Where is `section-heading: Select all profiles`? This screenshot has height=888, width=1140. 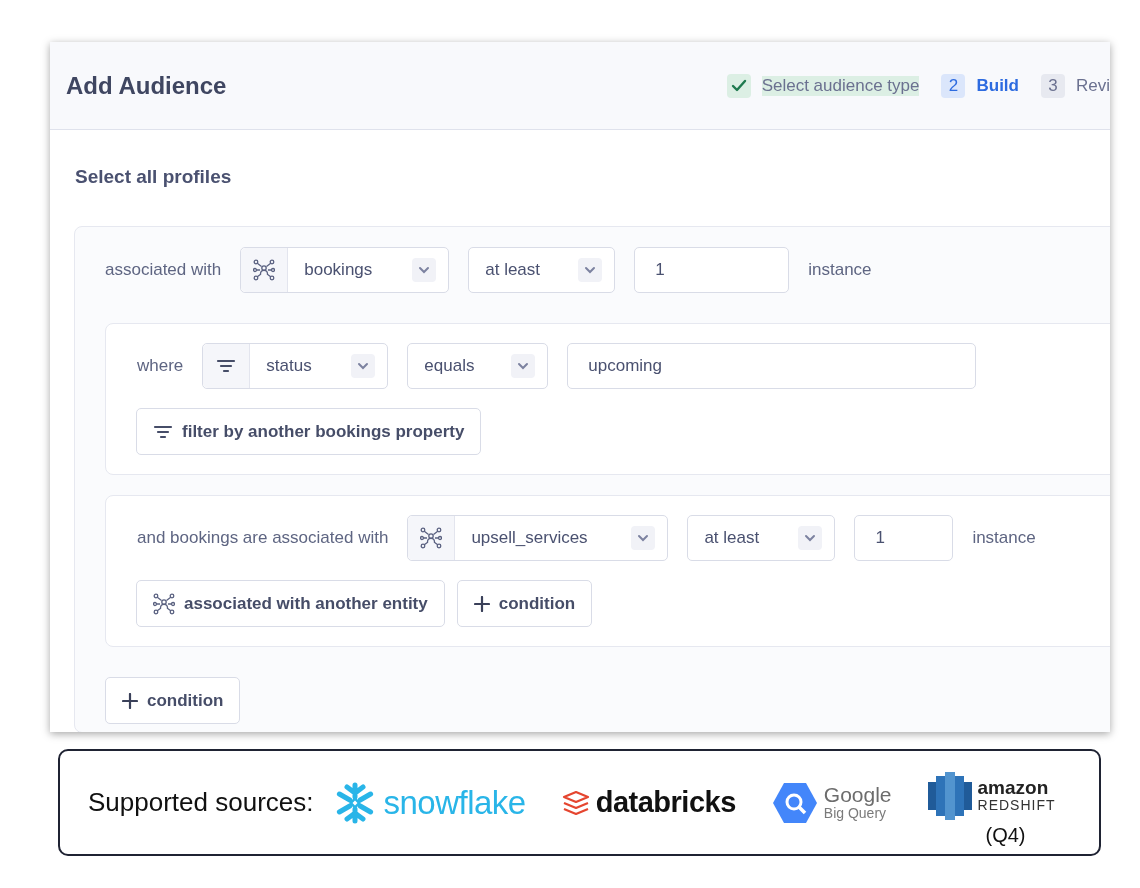 section-heading: Select all profiles is located at coordinates (154, 177).